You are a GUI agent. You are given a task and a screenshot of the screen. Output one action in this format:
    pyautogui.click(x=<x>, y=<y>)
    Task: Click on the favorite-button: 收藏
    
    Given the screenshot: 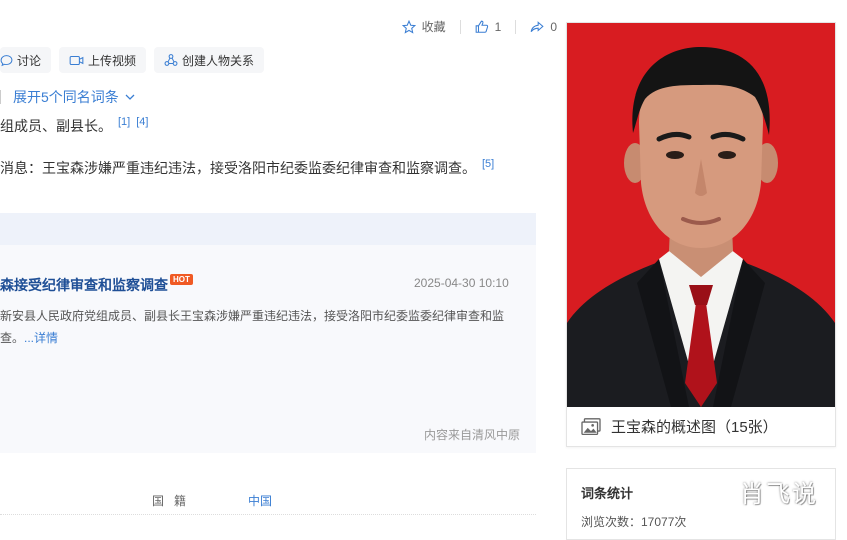 What is the action you would take?
    pyautogui.click(x=423, y=26)
    